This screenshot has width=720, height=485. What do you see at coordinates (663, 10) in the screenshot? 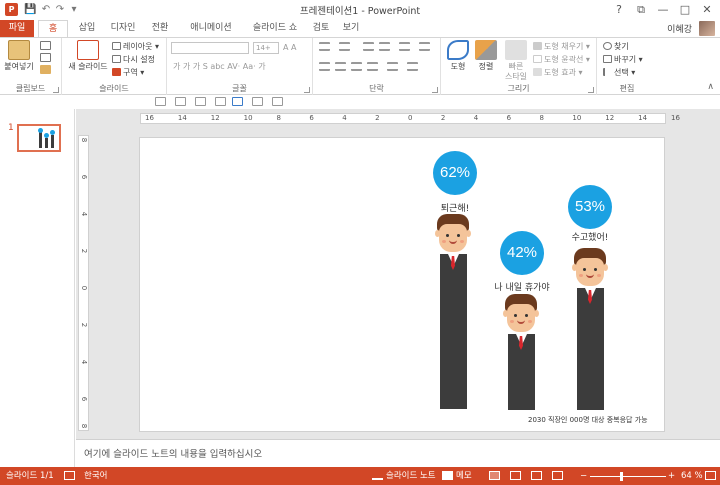
I see `minimize-button: —` at bounding box center [663, 10].